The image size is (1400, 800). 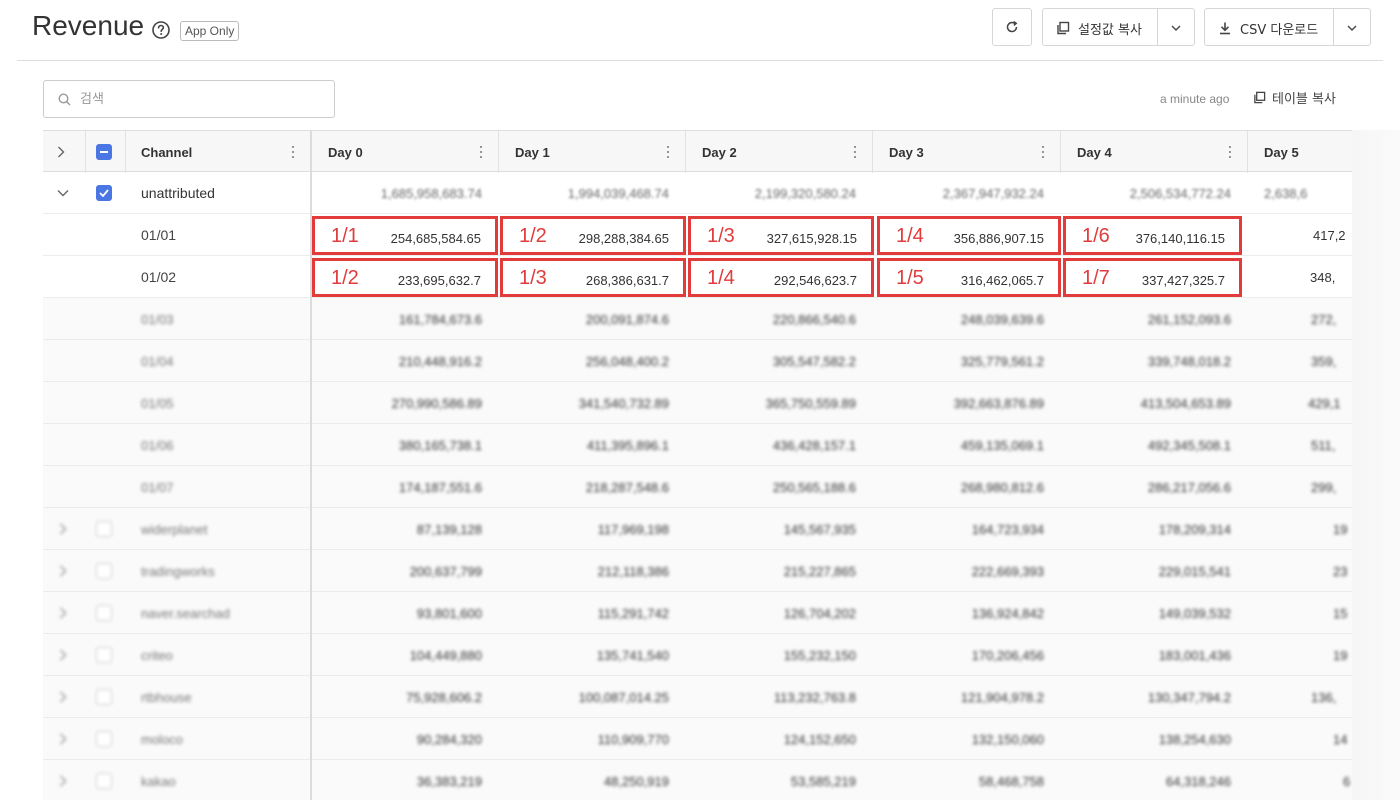 I want to click on table-cell: 6, so click(x=1347, y=781).